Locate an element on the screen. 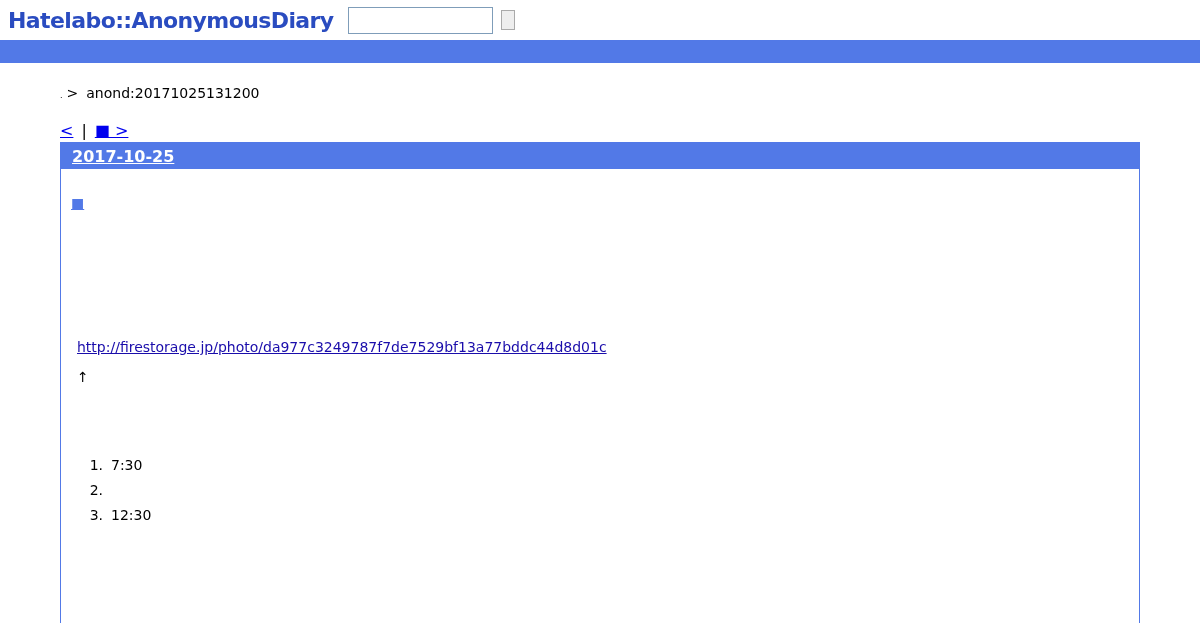 The height and width of the screenshot is (630, 1200). list-item-text: 7:30 is located at coordinates (127, 466).